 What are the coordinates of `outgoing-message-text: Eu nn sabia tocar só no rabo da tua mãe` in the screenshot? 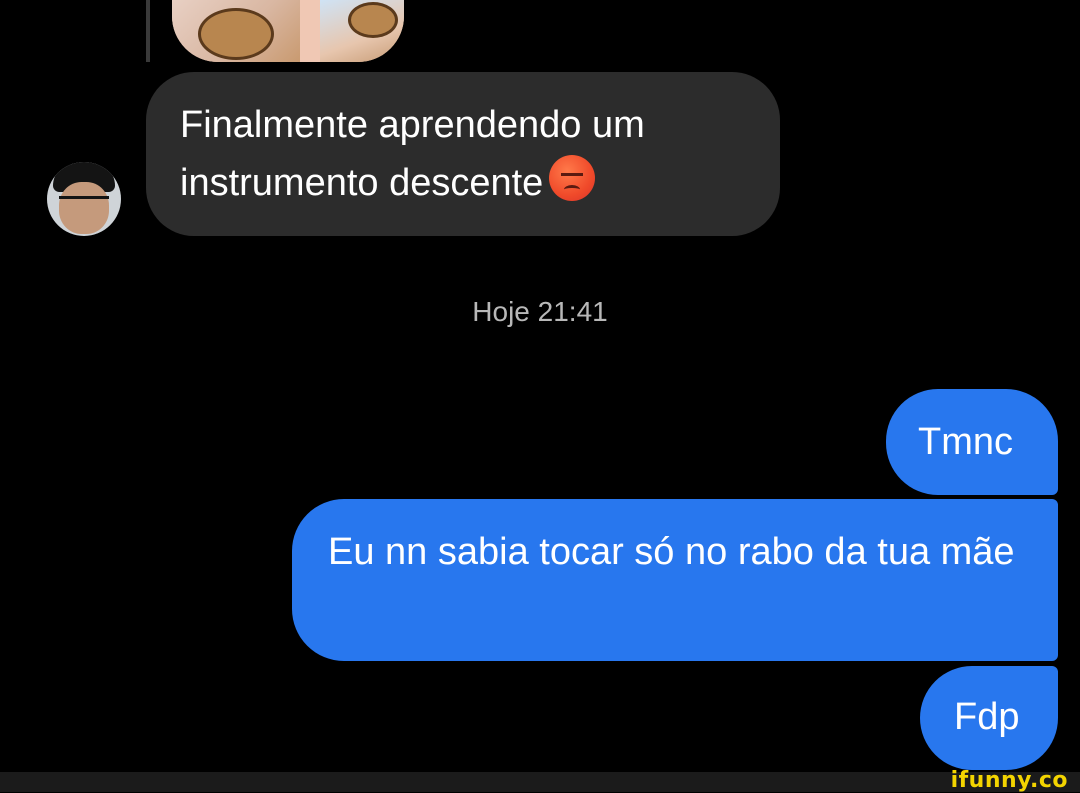 It's located at (671, 552).